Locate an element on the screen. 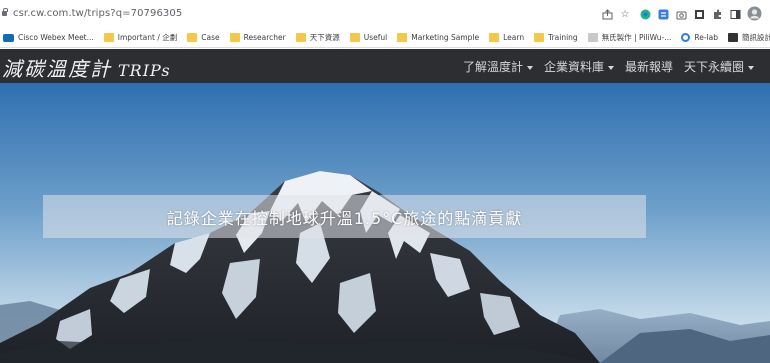  brand-title-en: TRIPs is located at coordinates (144, 70).